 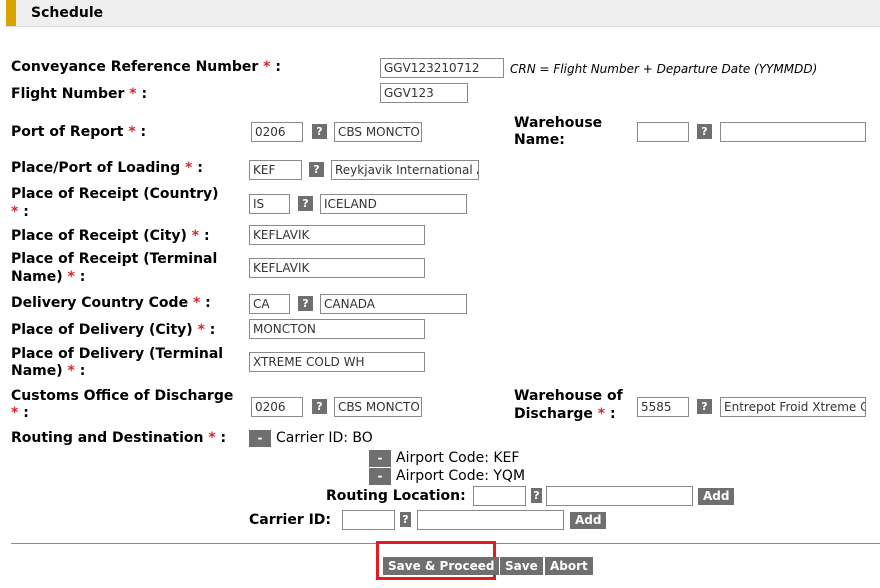 I want to click on warehouse-discharge-code-input: 5585, so click(x=663, y=407).